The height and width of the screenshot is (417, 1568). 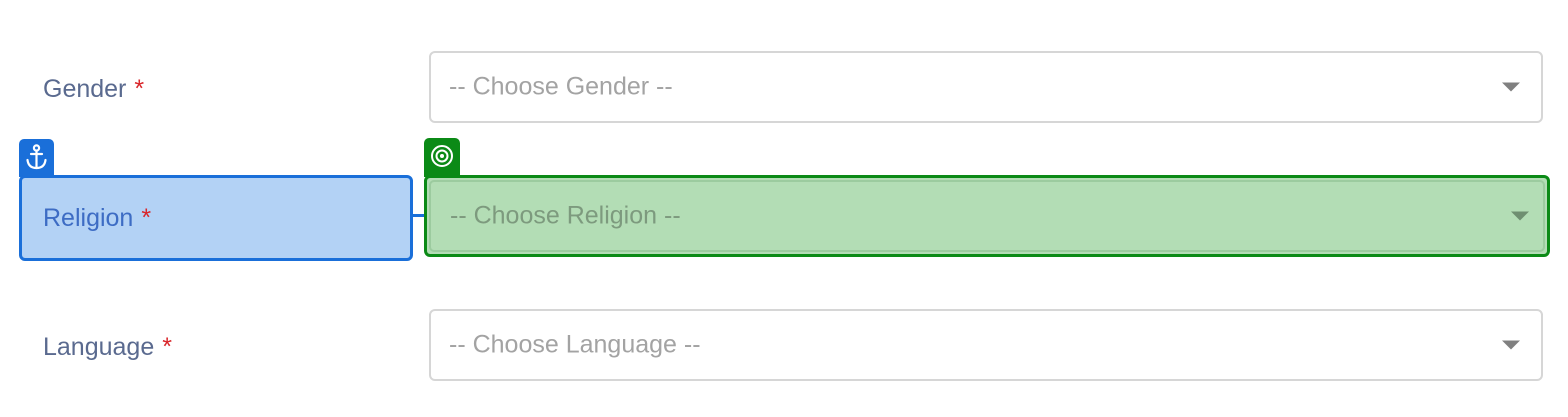 What do you see at coordinates (561, 86) in the screenshot?
I see `gender-placeholder: -- Choose Gender --` at bounding box center [561, 86].